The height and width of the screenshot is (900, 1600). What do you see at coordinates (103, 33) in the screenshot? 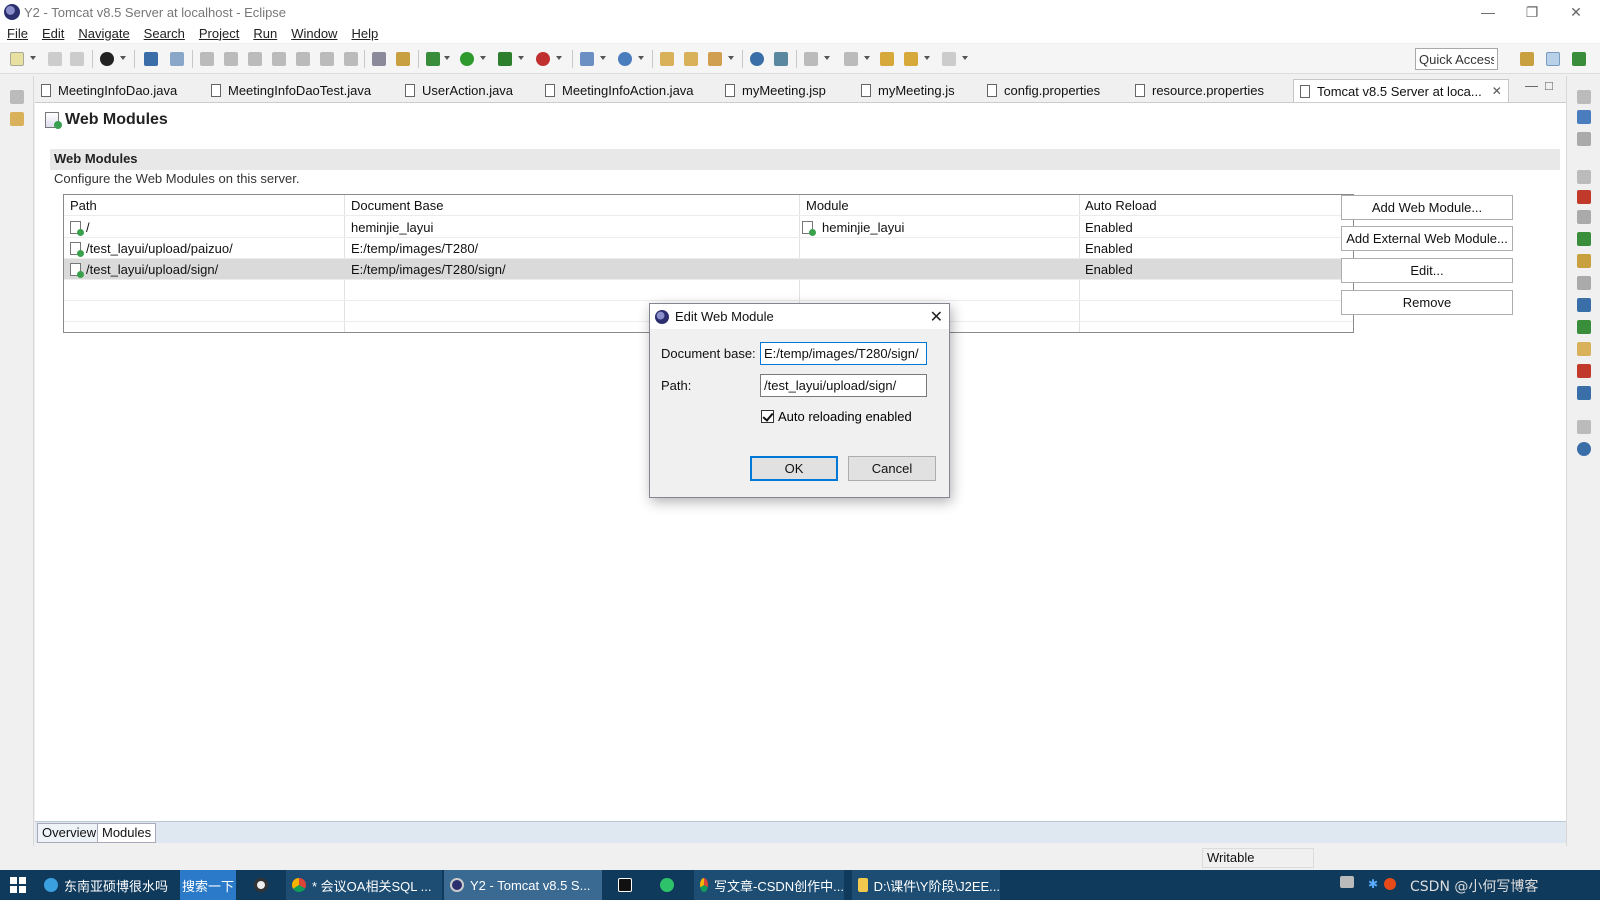
I see `menu-navigate: Navigate` at bounding box center [103, 33].